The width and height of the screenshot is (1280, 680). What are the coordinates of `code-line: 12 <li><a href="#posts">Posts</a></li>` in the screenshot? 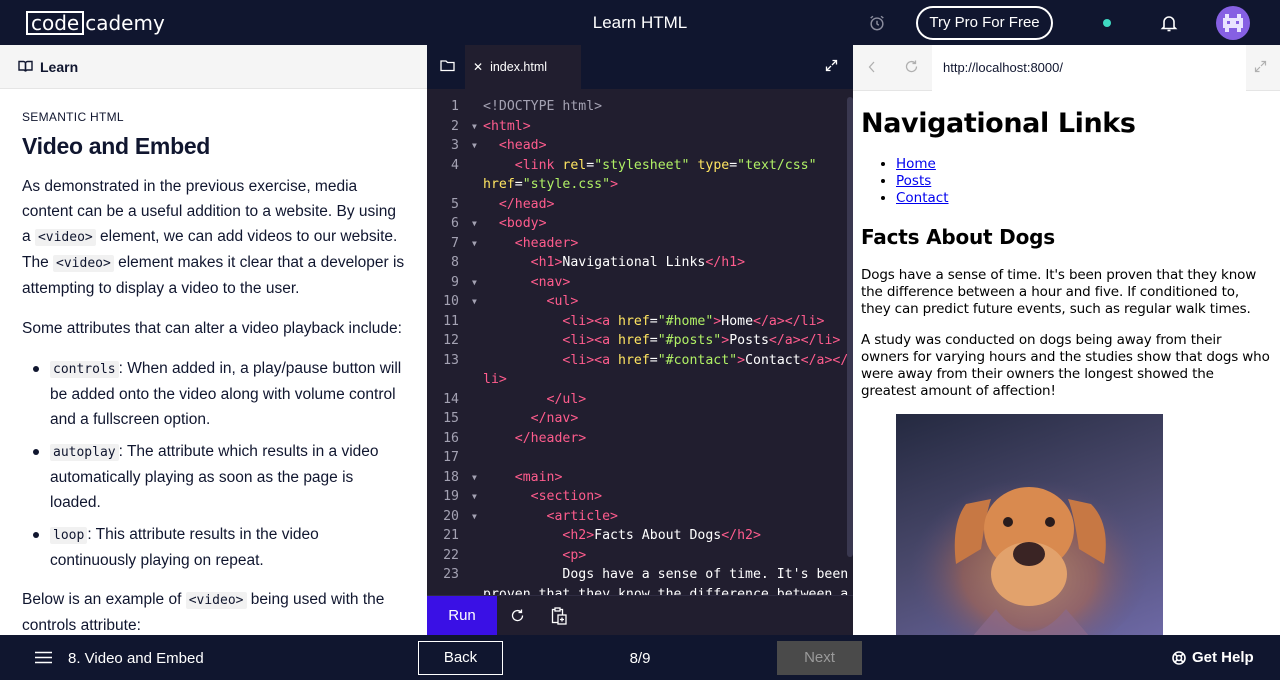 It's located at (642, 340).